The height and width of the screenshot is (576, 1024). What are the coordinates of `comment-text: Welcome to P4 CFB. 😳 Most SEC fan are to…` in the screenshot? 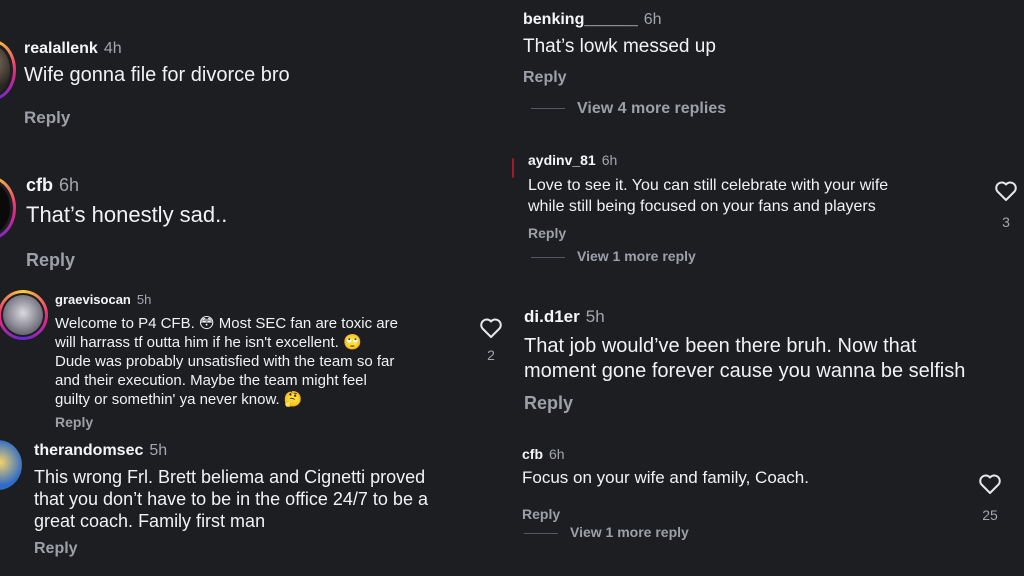 It's located at (226, 361).